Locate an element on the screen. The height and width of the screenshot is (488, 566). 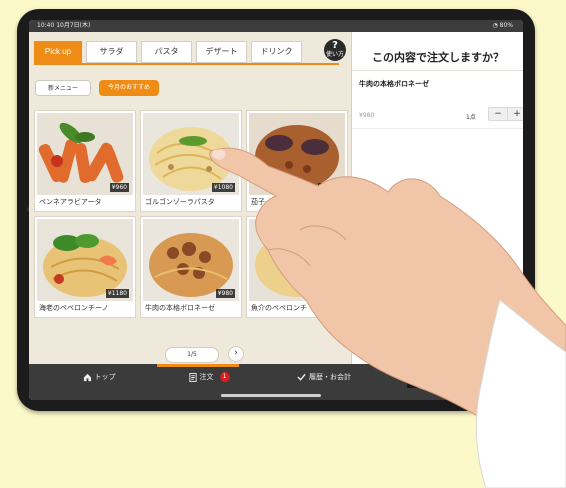
menu-card: ¥1180 海老のペペロンチーノ is located at coordinates (85, 267).